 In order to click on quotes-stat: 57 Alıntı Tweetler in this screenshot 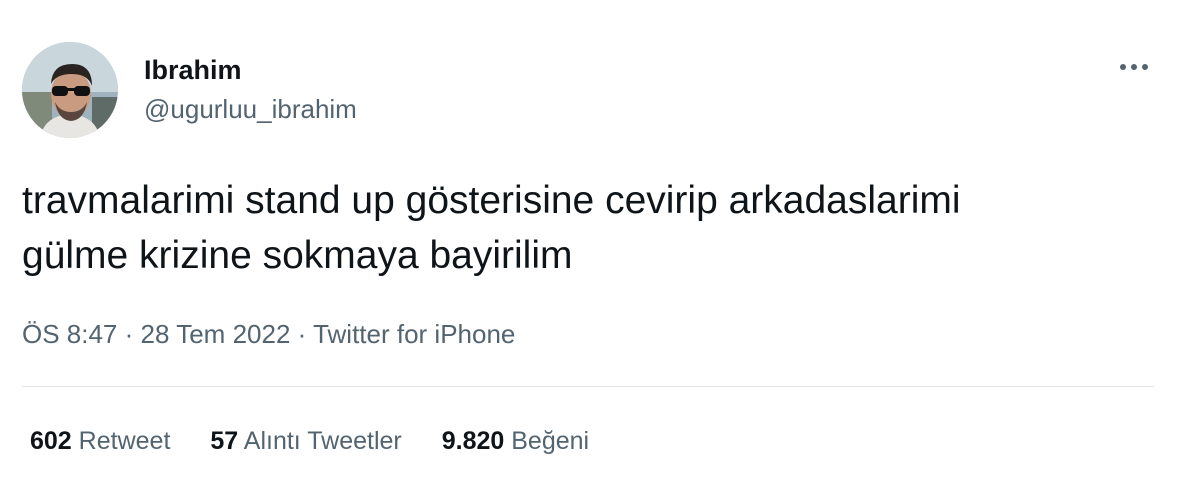, I will do `click(305, 441)`.